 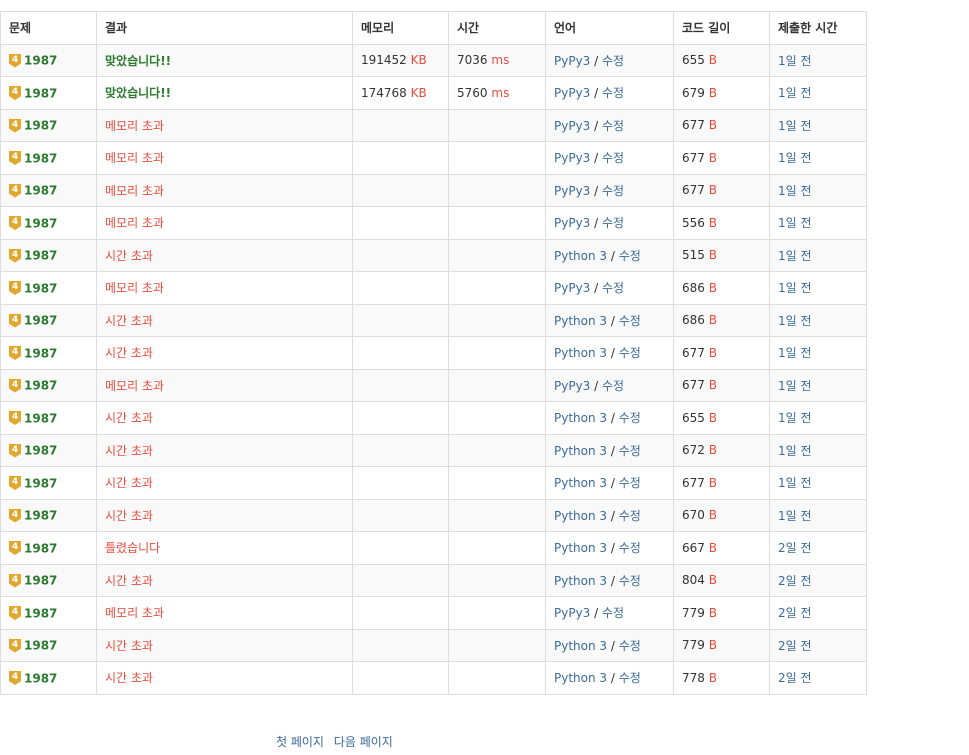 I want to click on code-length-cell: 779 B, so click(x=721, y=645).